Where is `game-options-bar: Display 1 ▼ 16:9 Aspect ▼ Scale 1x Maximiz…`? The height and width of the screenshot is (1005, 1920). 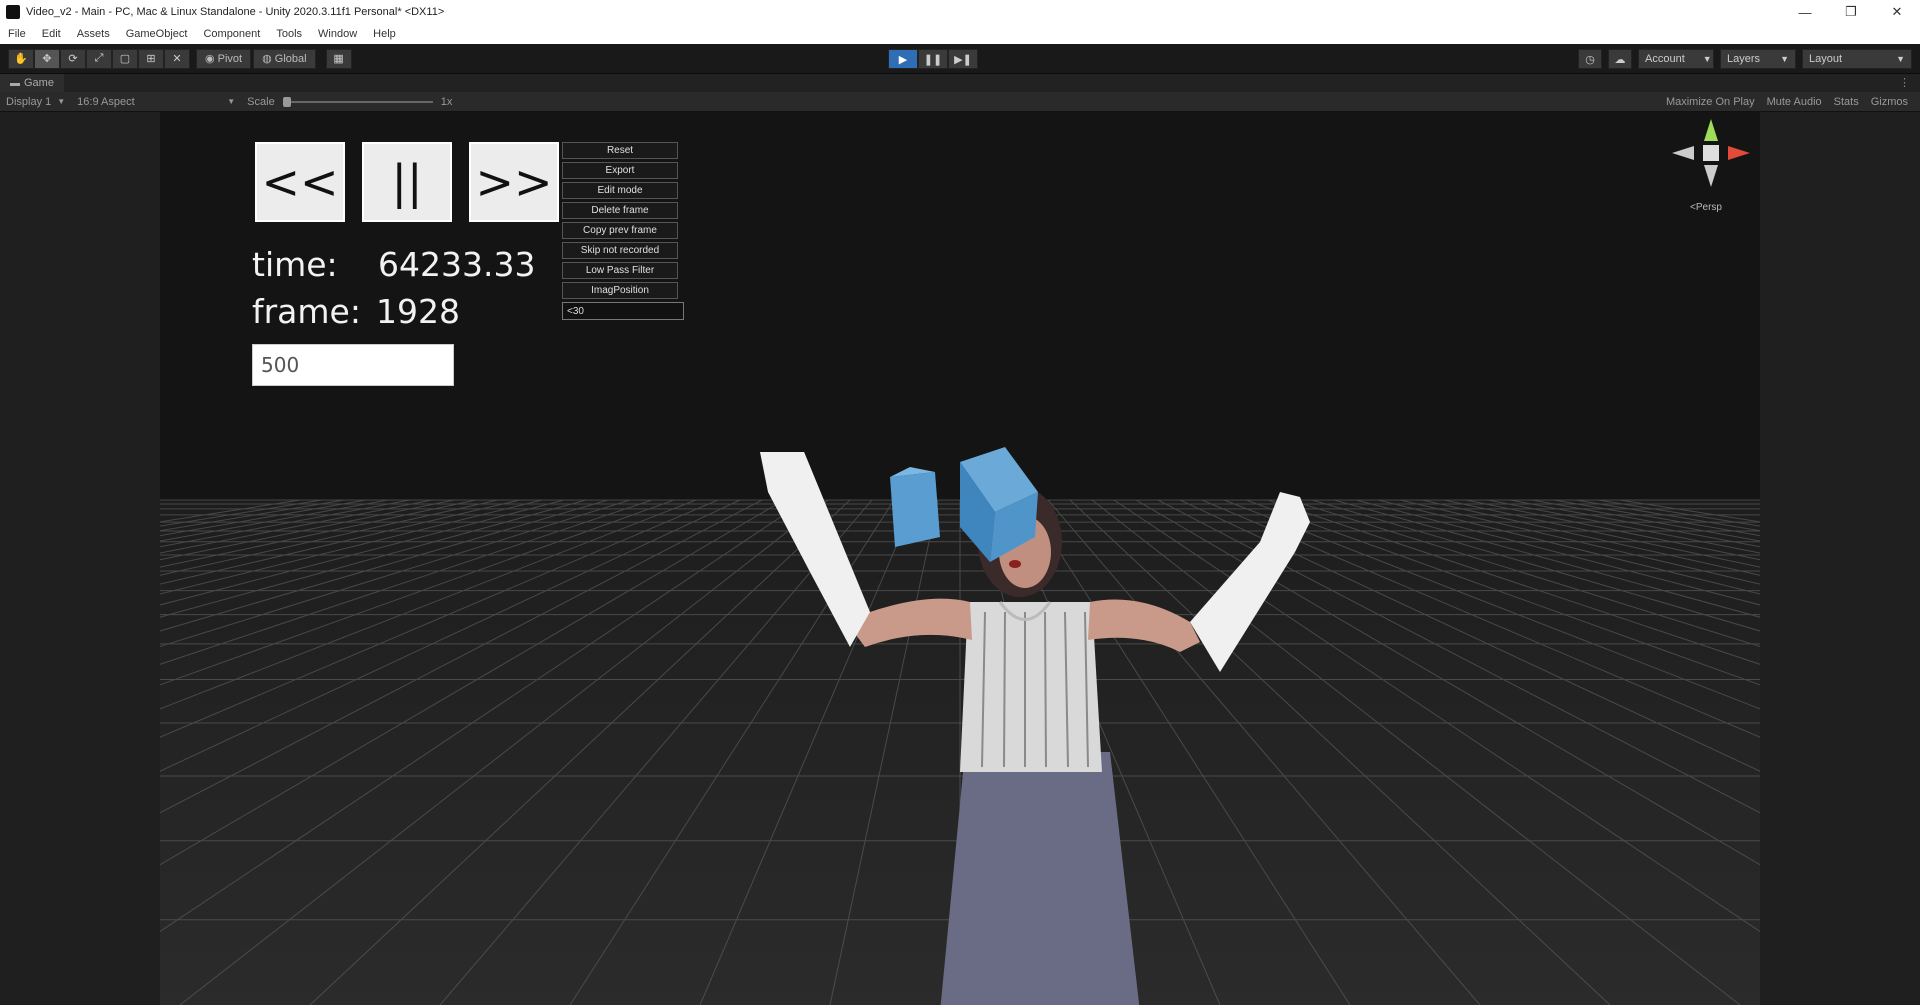
game-options-bar: Display 1 ▼ 16:9 Aspect ▼ Scale 1x Maximiz… is located at coordinates (960, 102).